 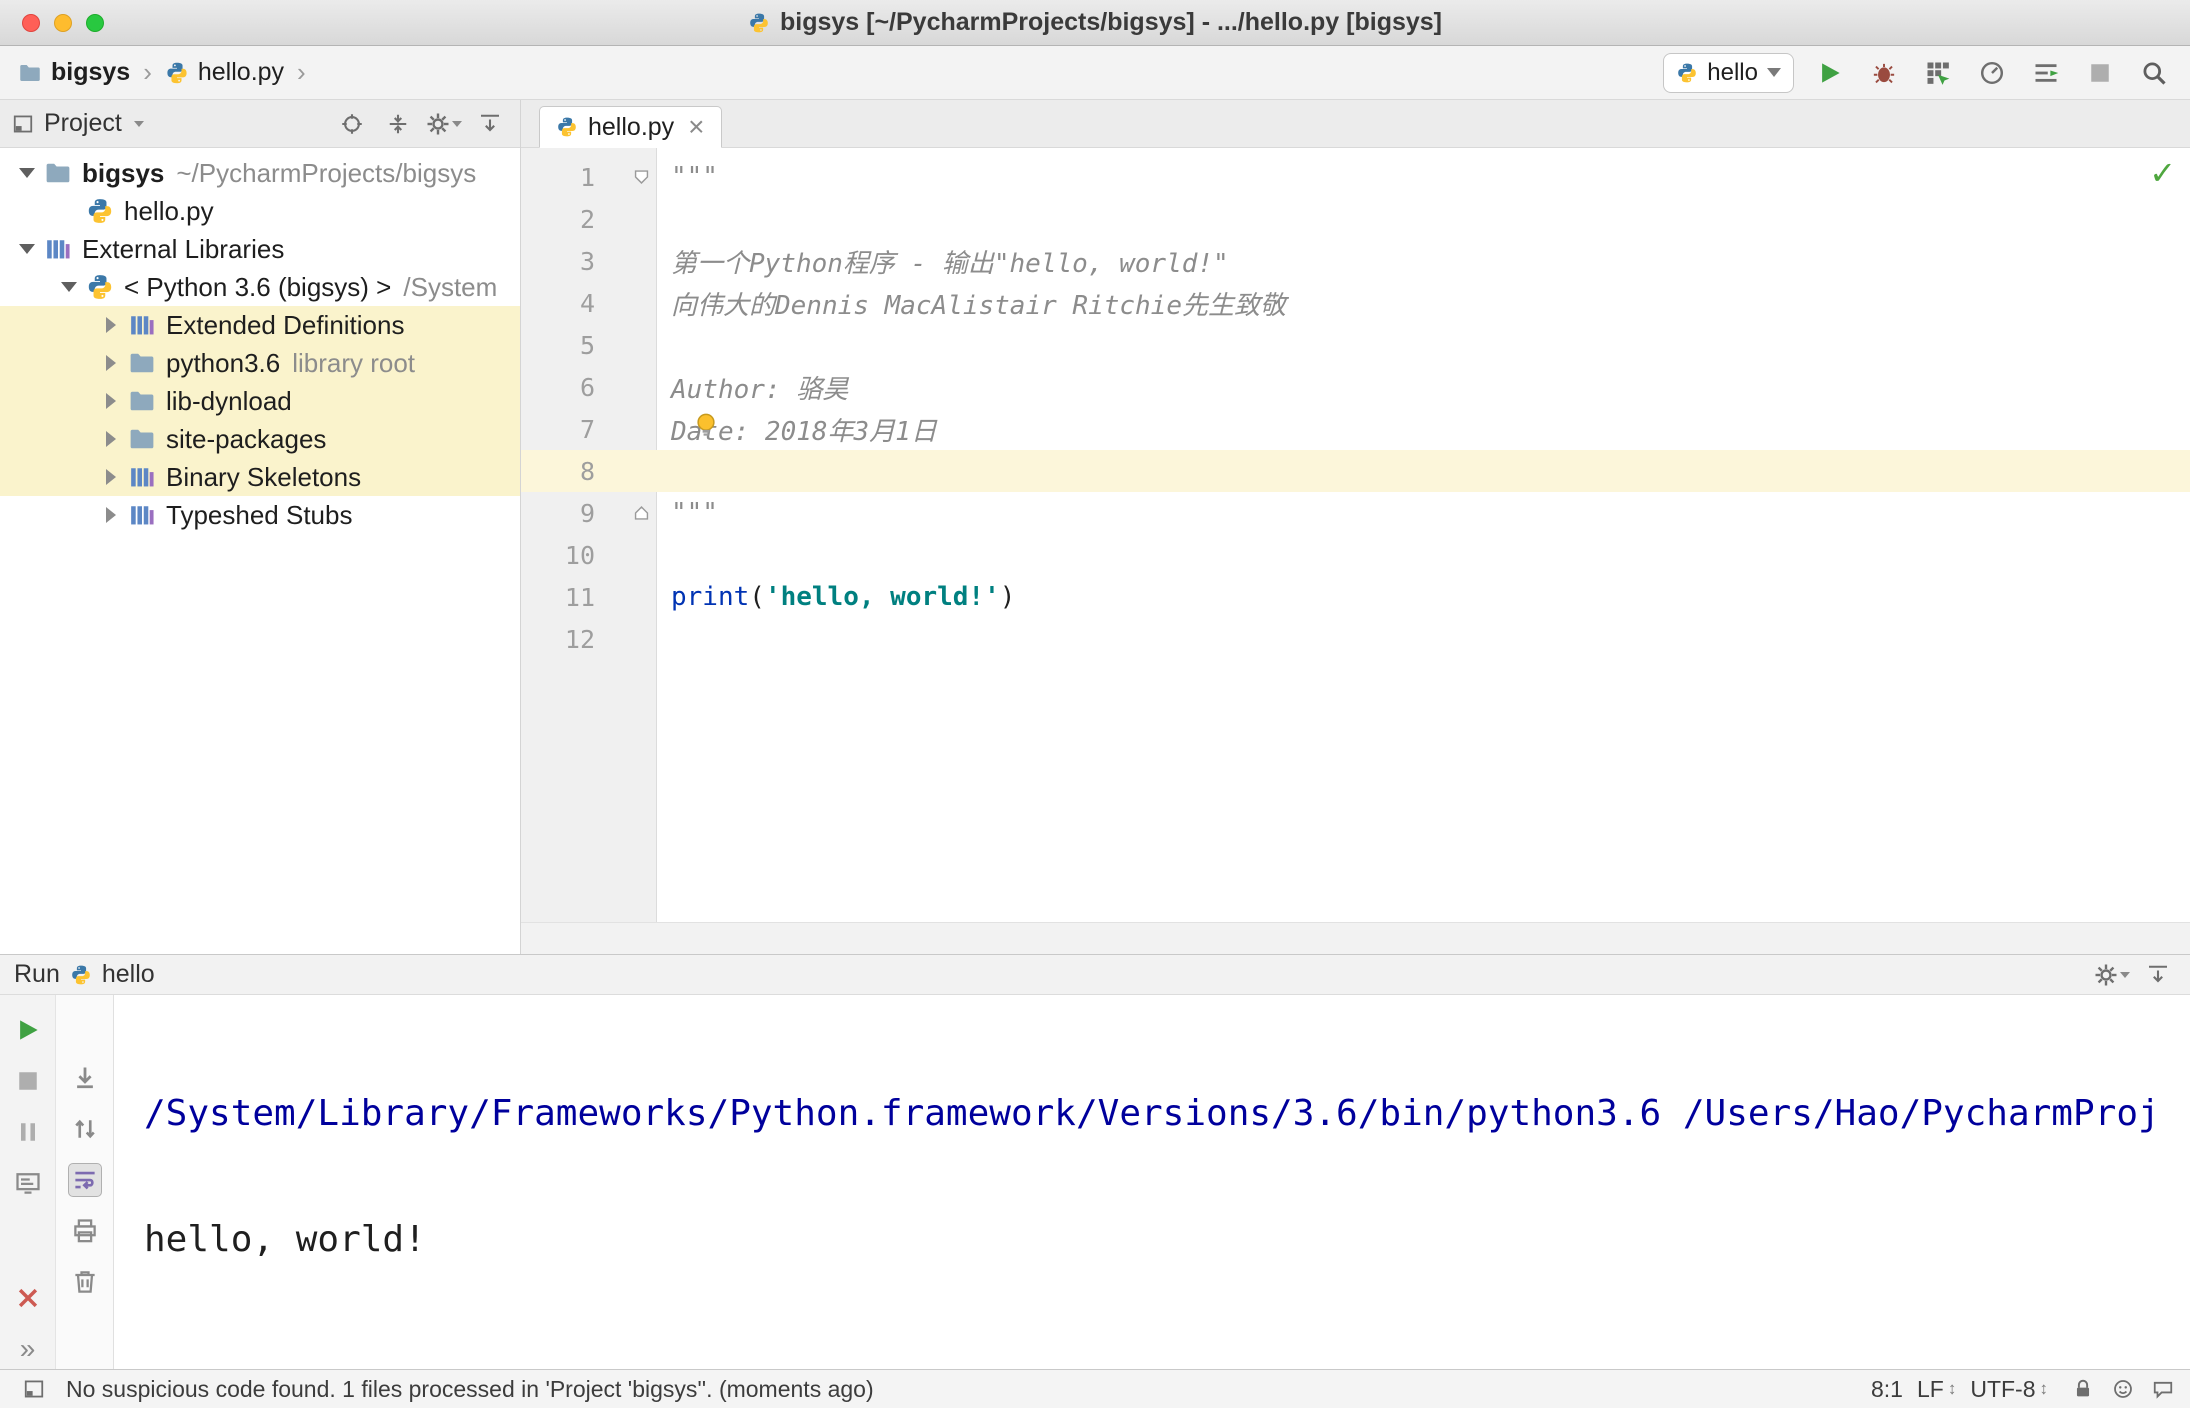 I want to click on line-number: 9, so click(x=589, y=513).